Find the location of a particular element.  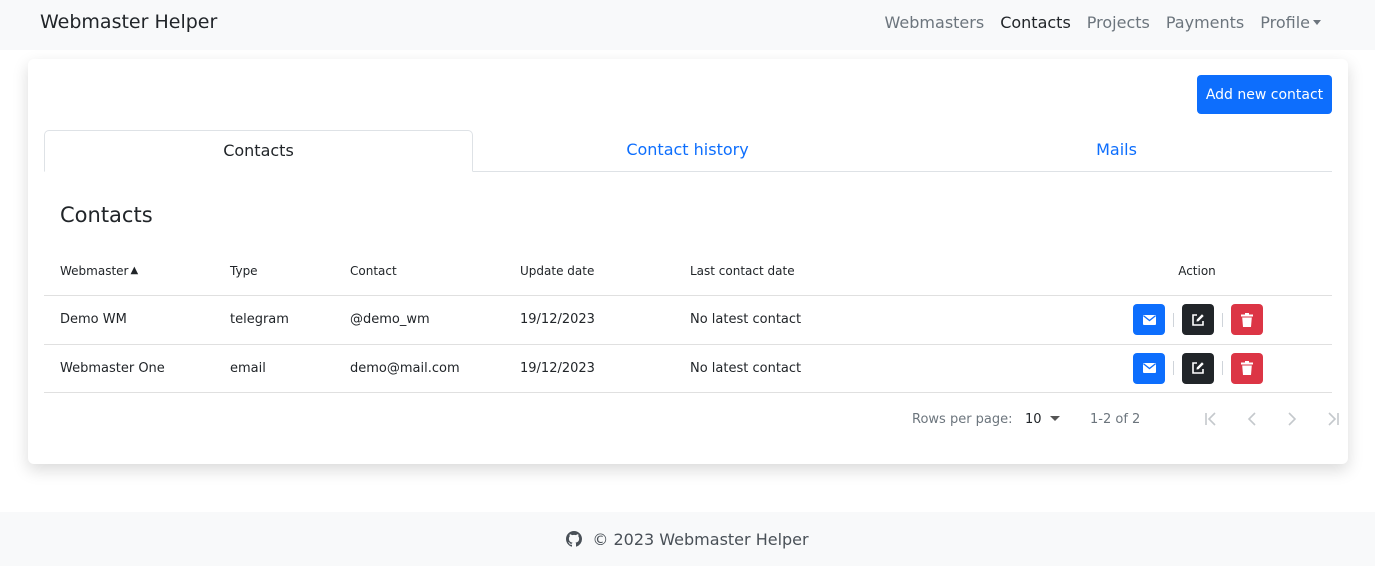

page-range: 1-2 of 2 is located at coordinates (1115, 419).